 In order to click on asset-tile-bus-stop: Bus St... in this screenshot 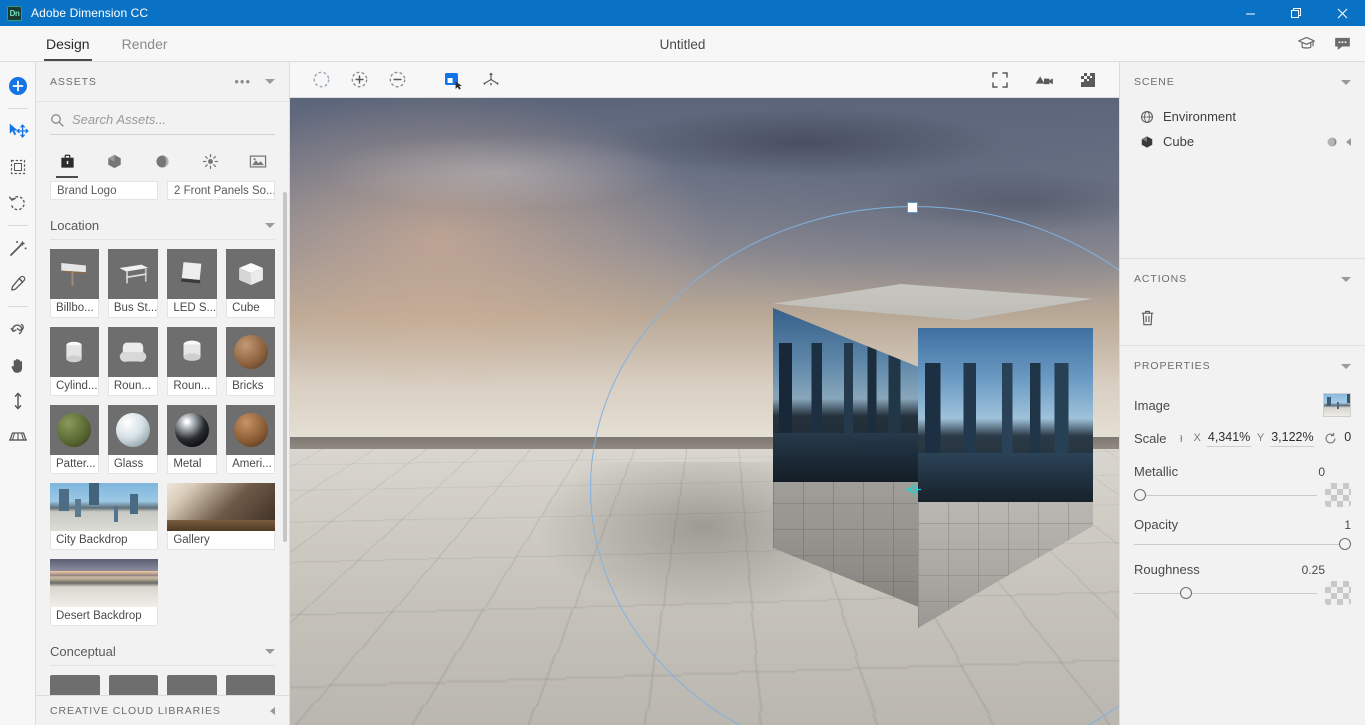, I will do `click(133, 283)`.